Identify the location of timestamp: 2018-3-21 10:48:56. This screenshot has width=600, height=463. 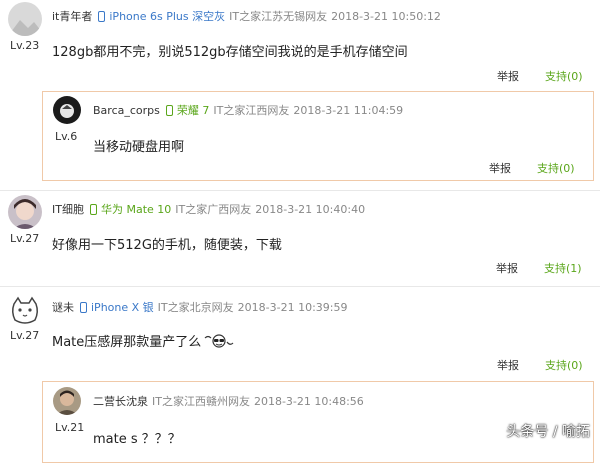
(308, 401).